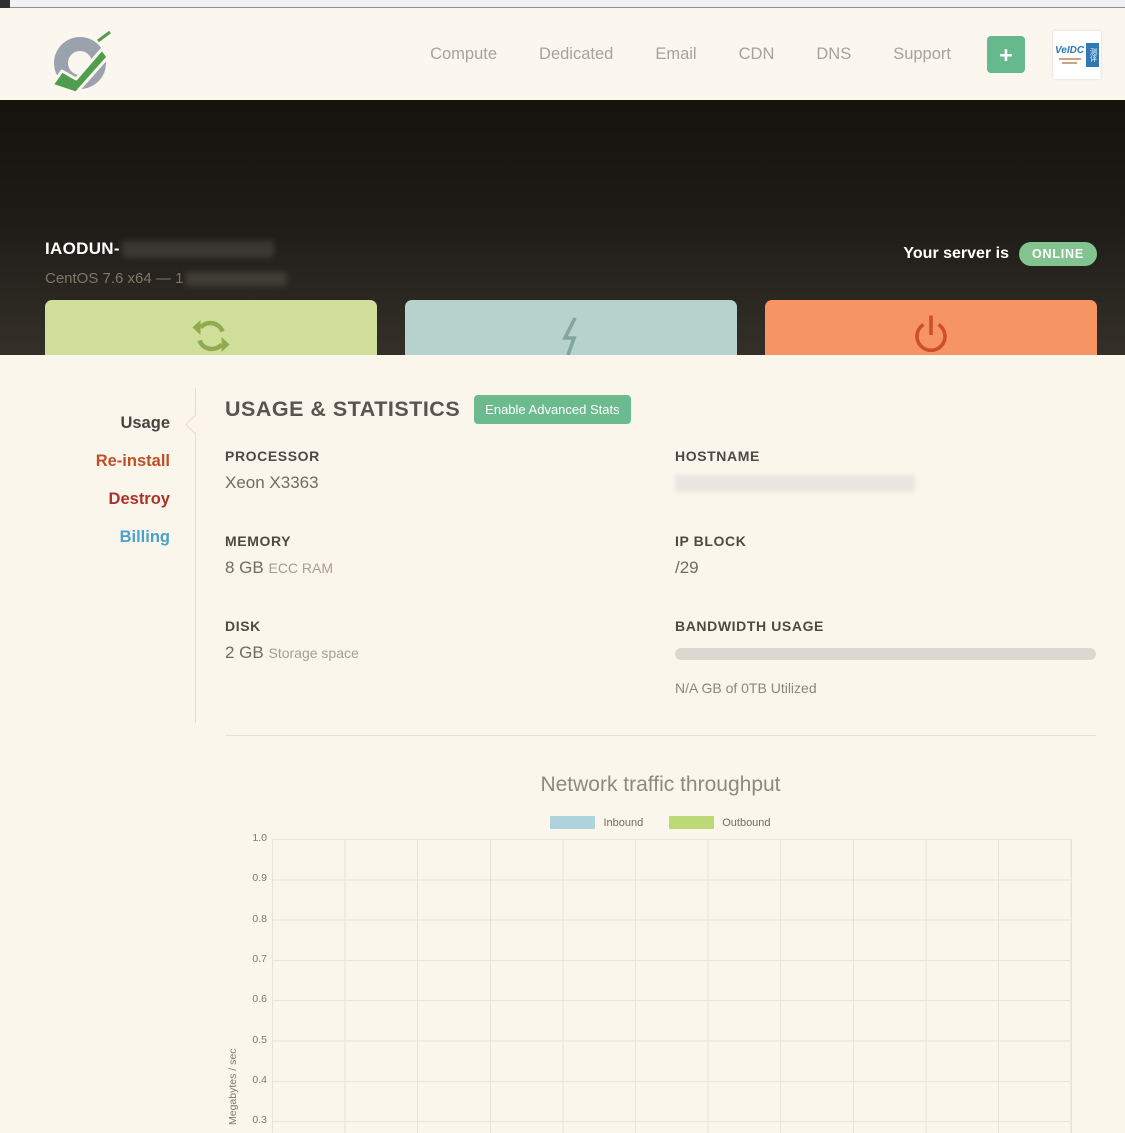 This screenshot has height=1133, width=1125. I want to click on redacted-server-name, so click(197, 249).